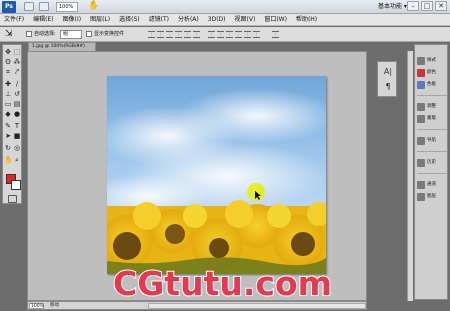 The height and width of the screenshot is (311, 450). I want to click on auto-select-label: 自动选择:, so click(45, 34).